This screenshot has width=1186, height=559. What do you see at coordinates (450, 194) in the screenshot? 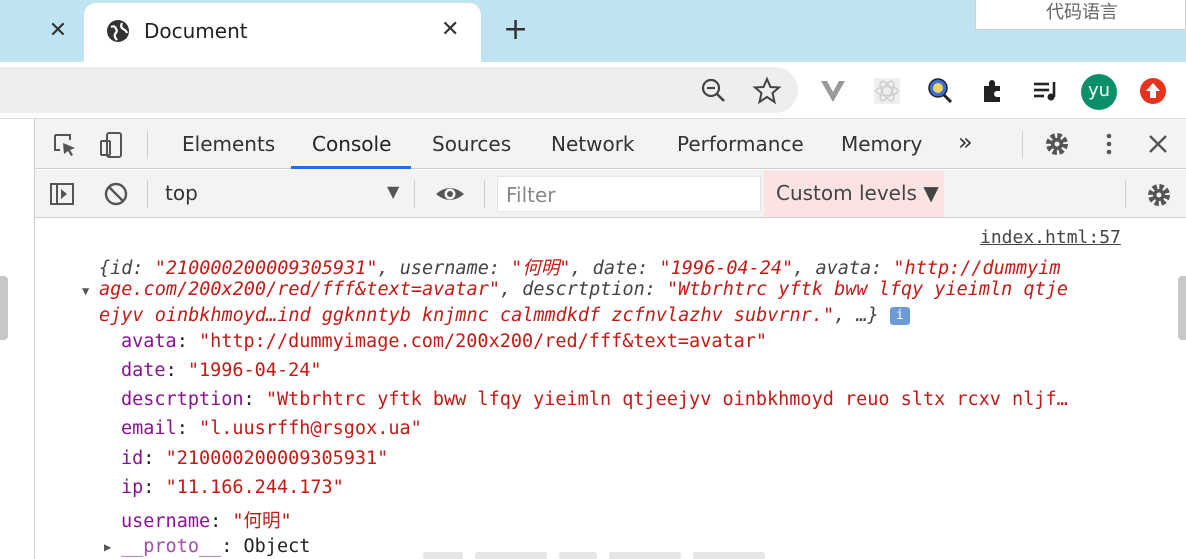
I see `live-expression-eye-icon` at bounding box center [450, 194].